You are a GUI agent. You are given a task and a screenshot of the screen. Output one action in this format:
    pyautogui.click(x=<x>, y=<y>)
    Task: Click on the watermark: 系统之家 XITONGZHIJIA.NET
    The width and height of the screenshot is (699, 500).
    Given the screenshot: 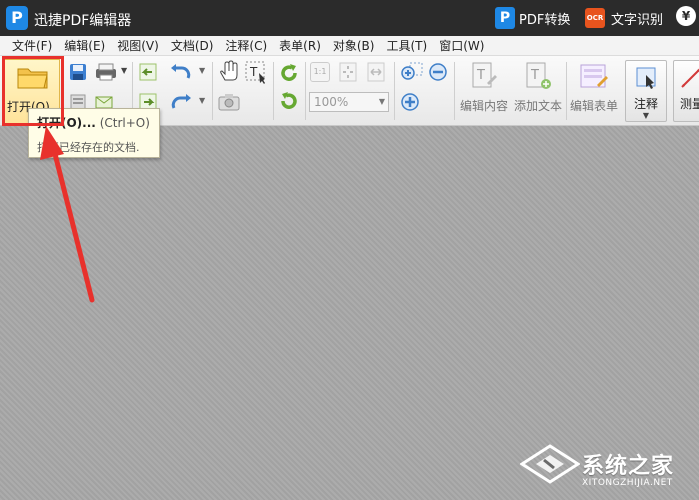 What is the action you would take?
    pyautogui.click(x=608, y=467)
    